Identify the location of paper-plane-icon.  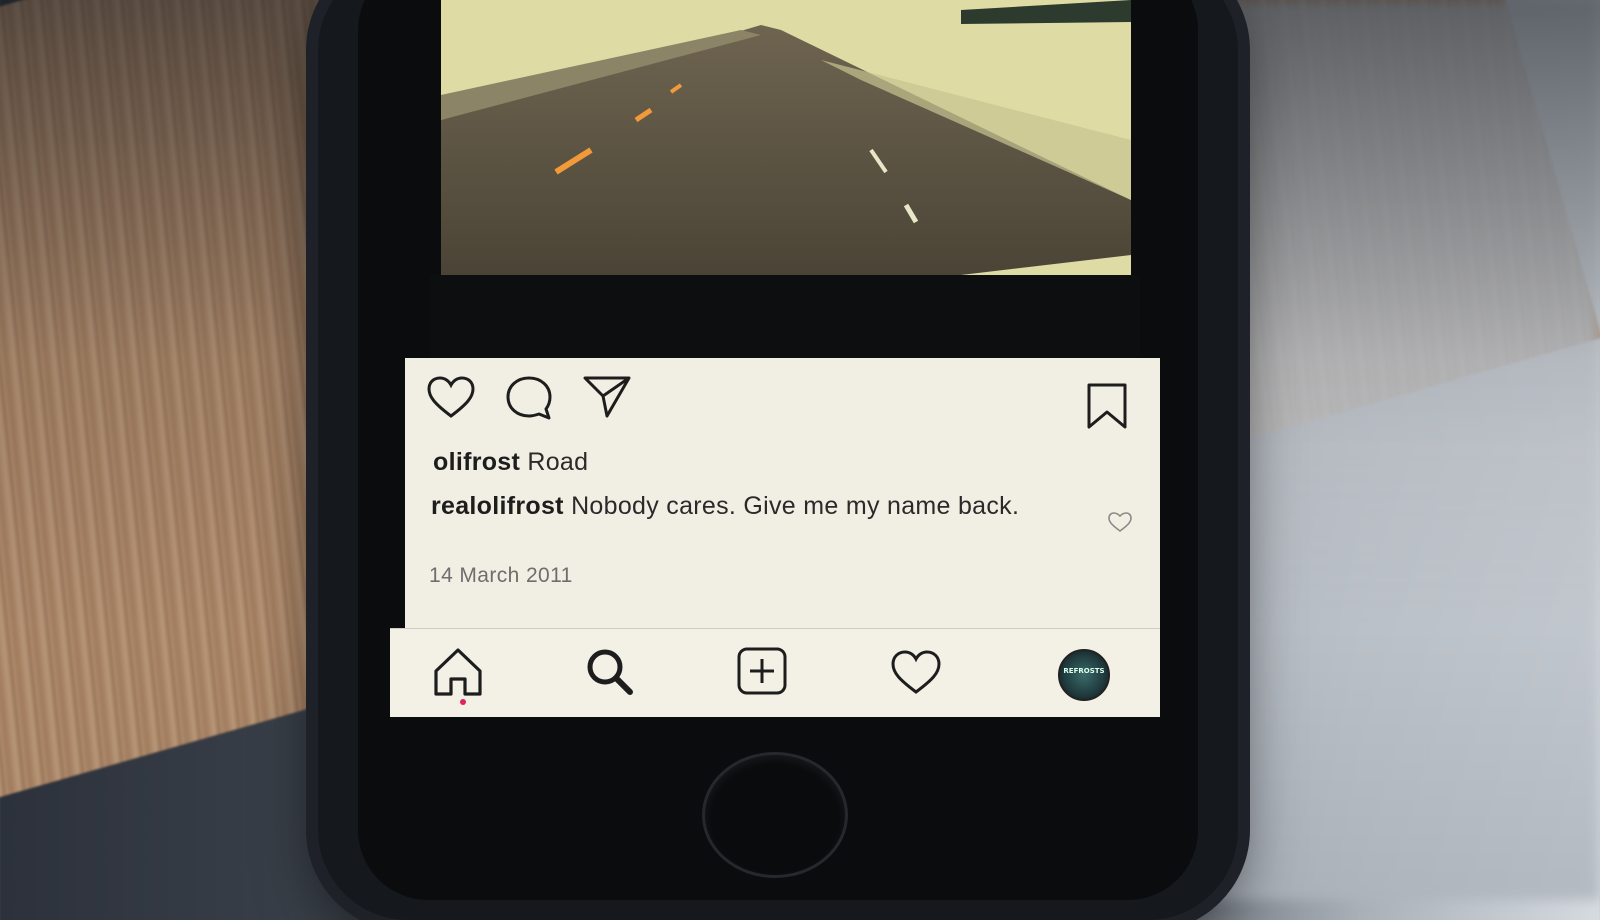
(607, 397).